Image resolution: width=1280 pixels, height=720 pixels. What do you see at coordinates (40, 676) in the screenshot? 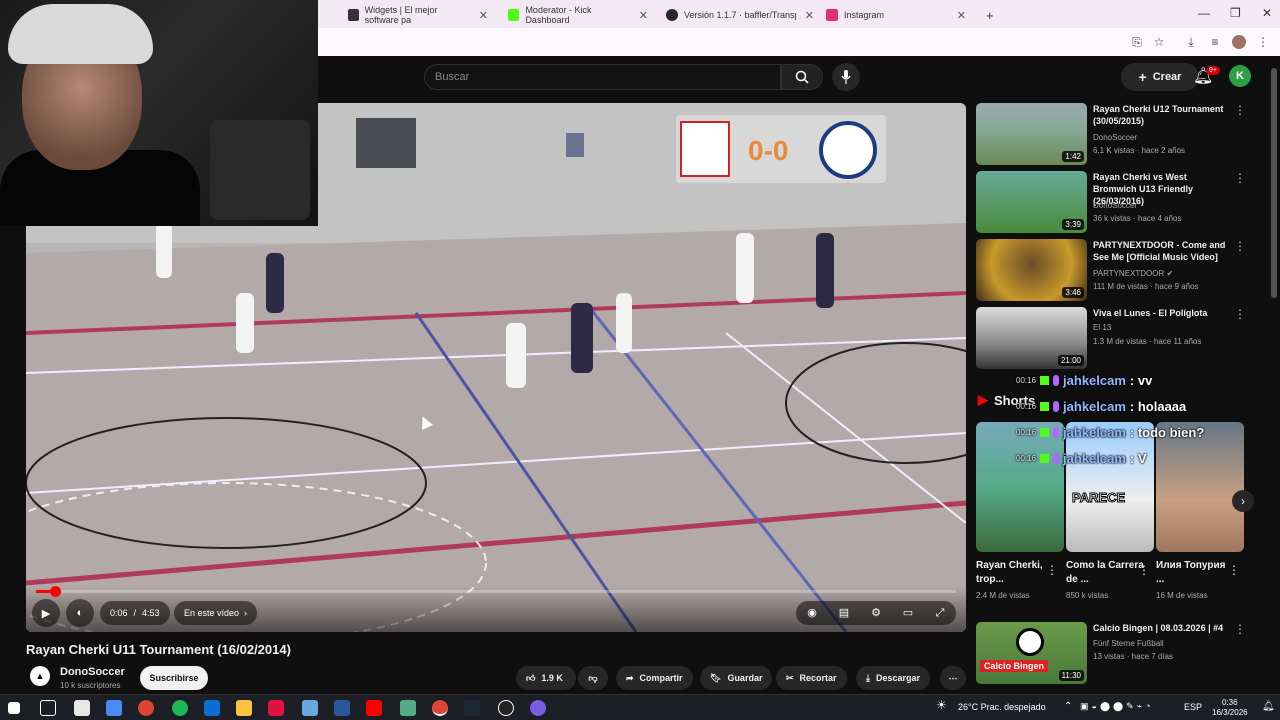
I see `channel-avatar: ▲` at bounding box center [40, 676].